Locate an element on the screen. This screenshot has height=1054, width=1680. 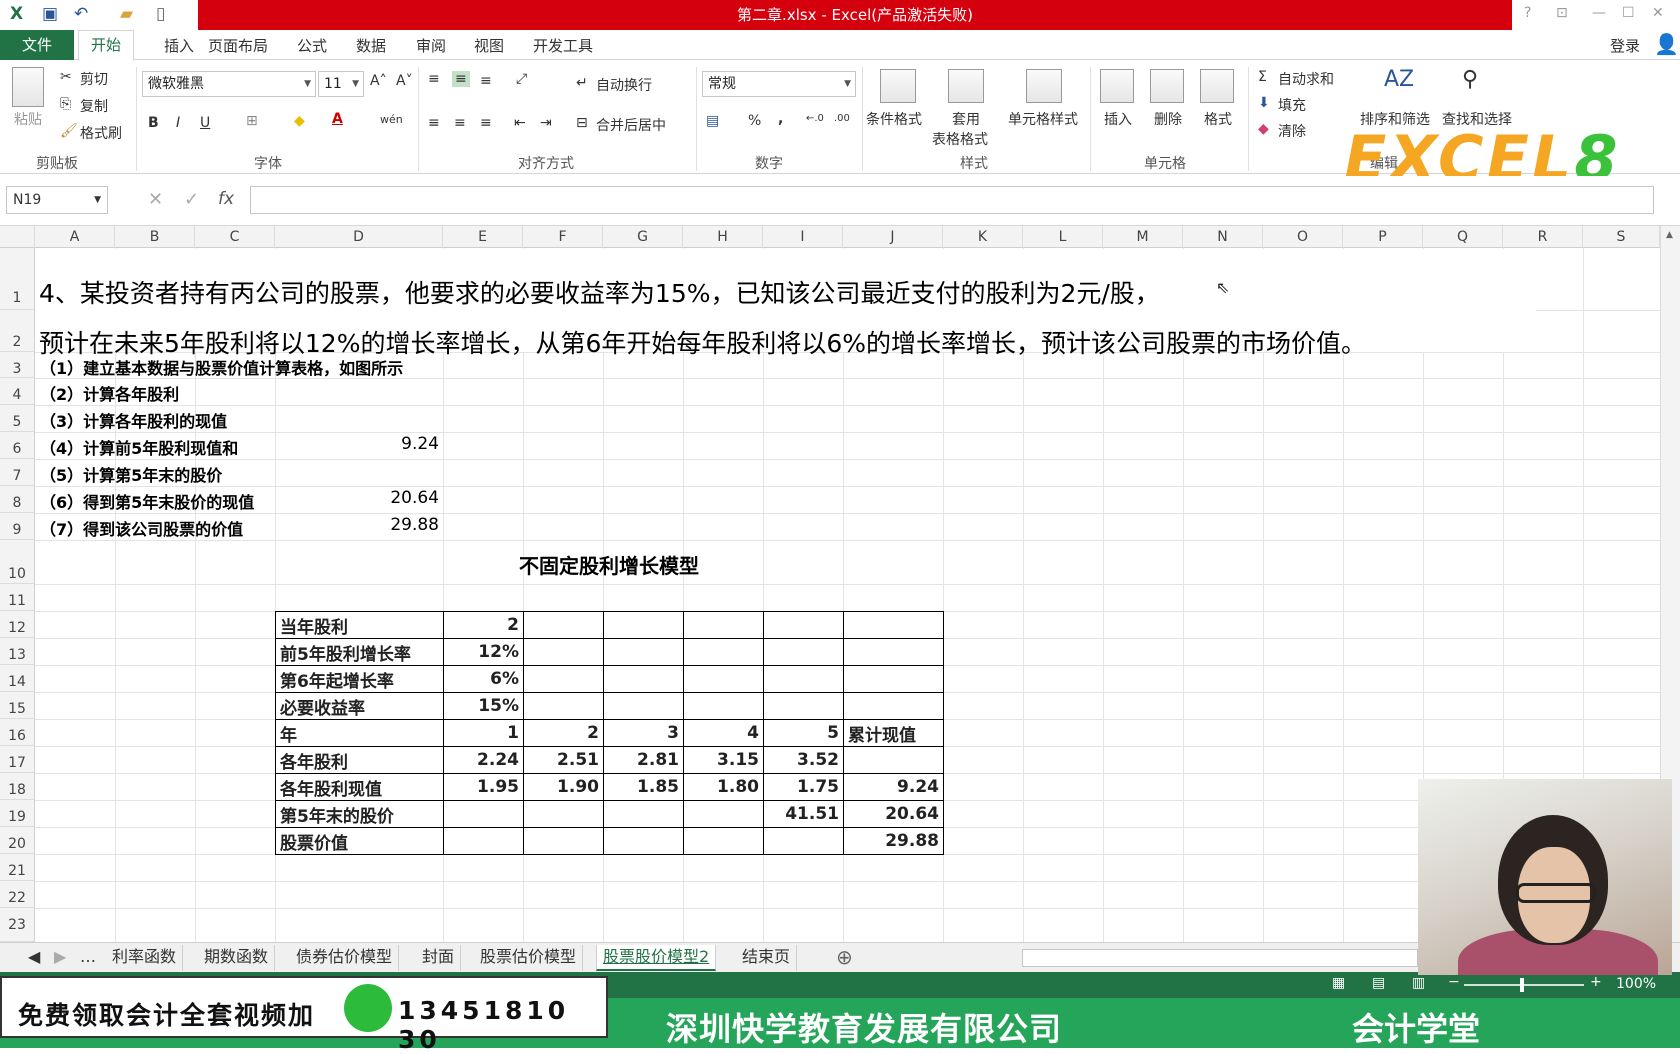
sign-in-link: 登录 is located at coordinates (1625, 45).